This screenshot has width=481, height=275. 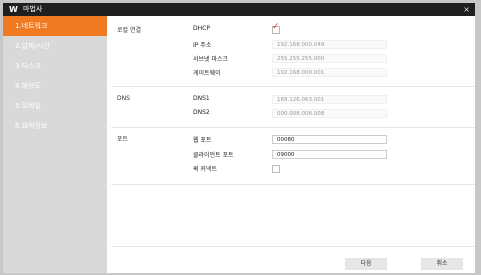 I want to click on dns1-field: 168.126.063.001, so click(x=329, y=99).